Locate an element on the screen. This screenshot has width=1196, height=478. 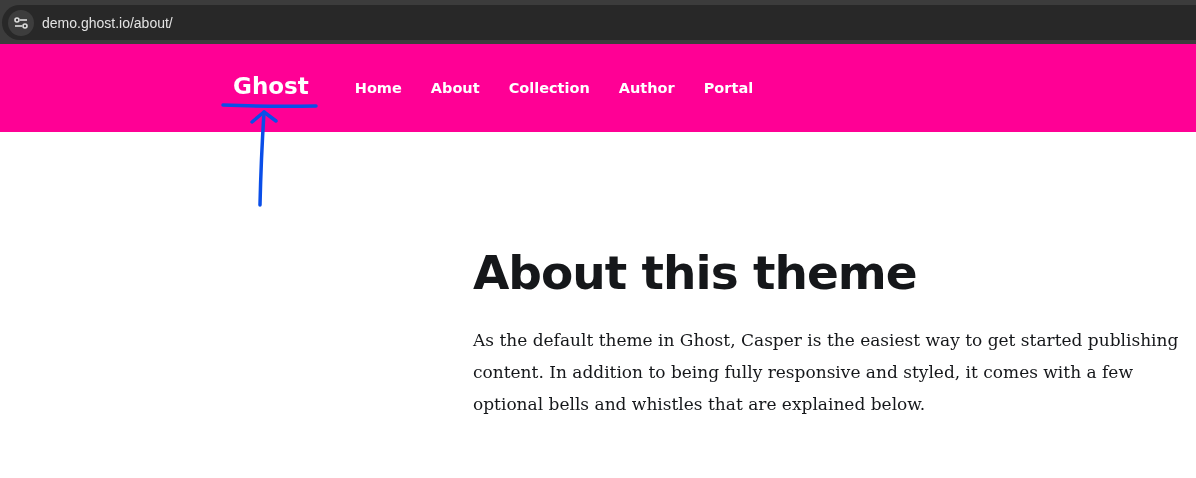
nav-link: Portal is located at coordinates (728, 88).